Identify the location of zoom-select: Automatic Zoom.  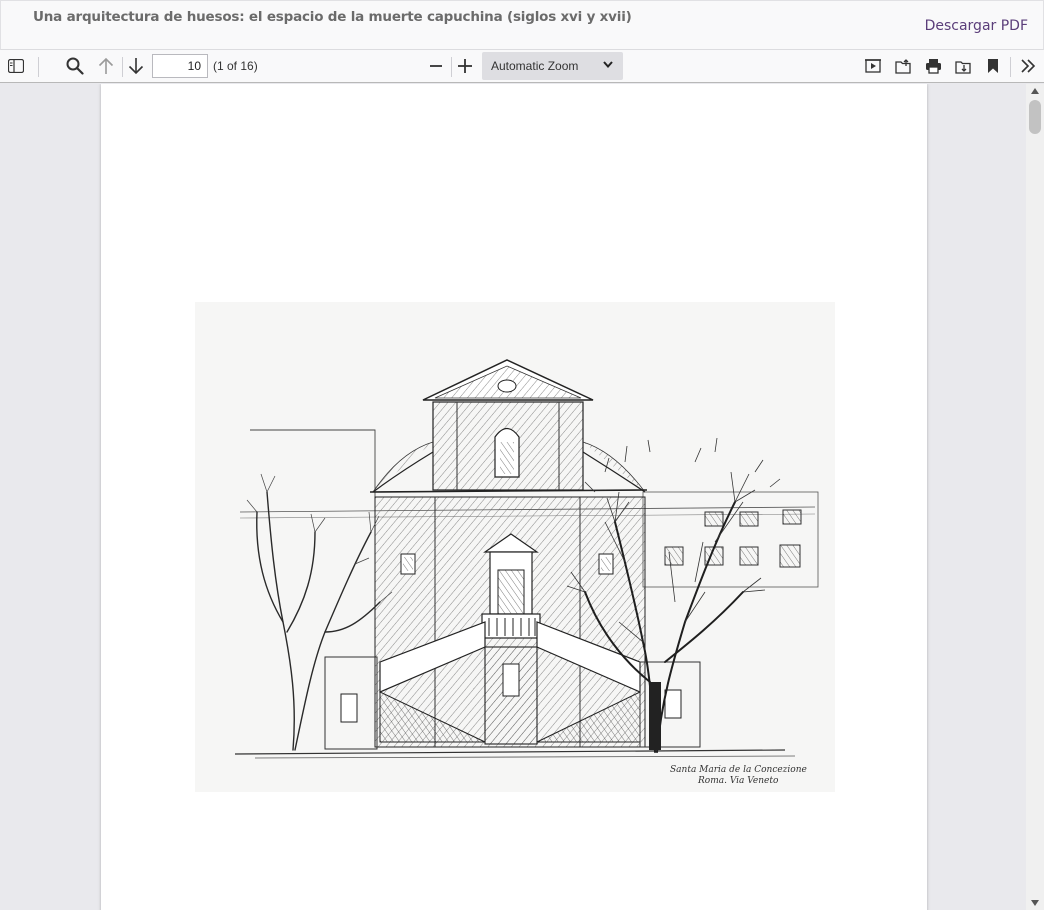
(552, 66).